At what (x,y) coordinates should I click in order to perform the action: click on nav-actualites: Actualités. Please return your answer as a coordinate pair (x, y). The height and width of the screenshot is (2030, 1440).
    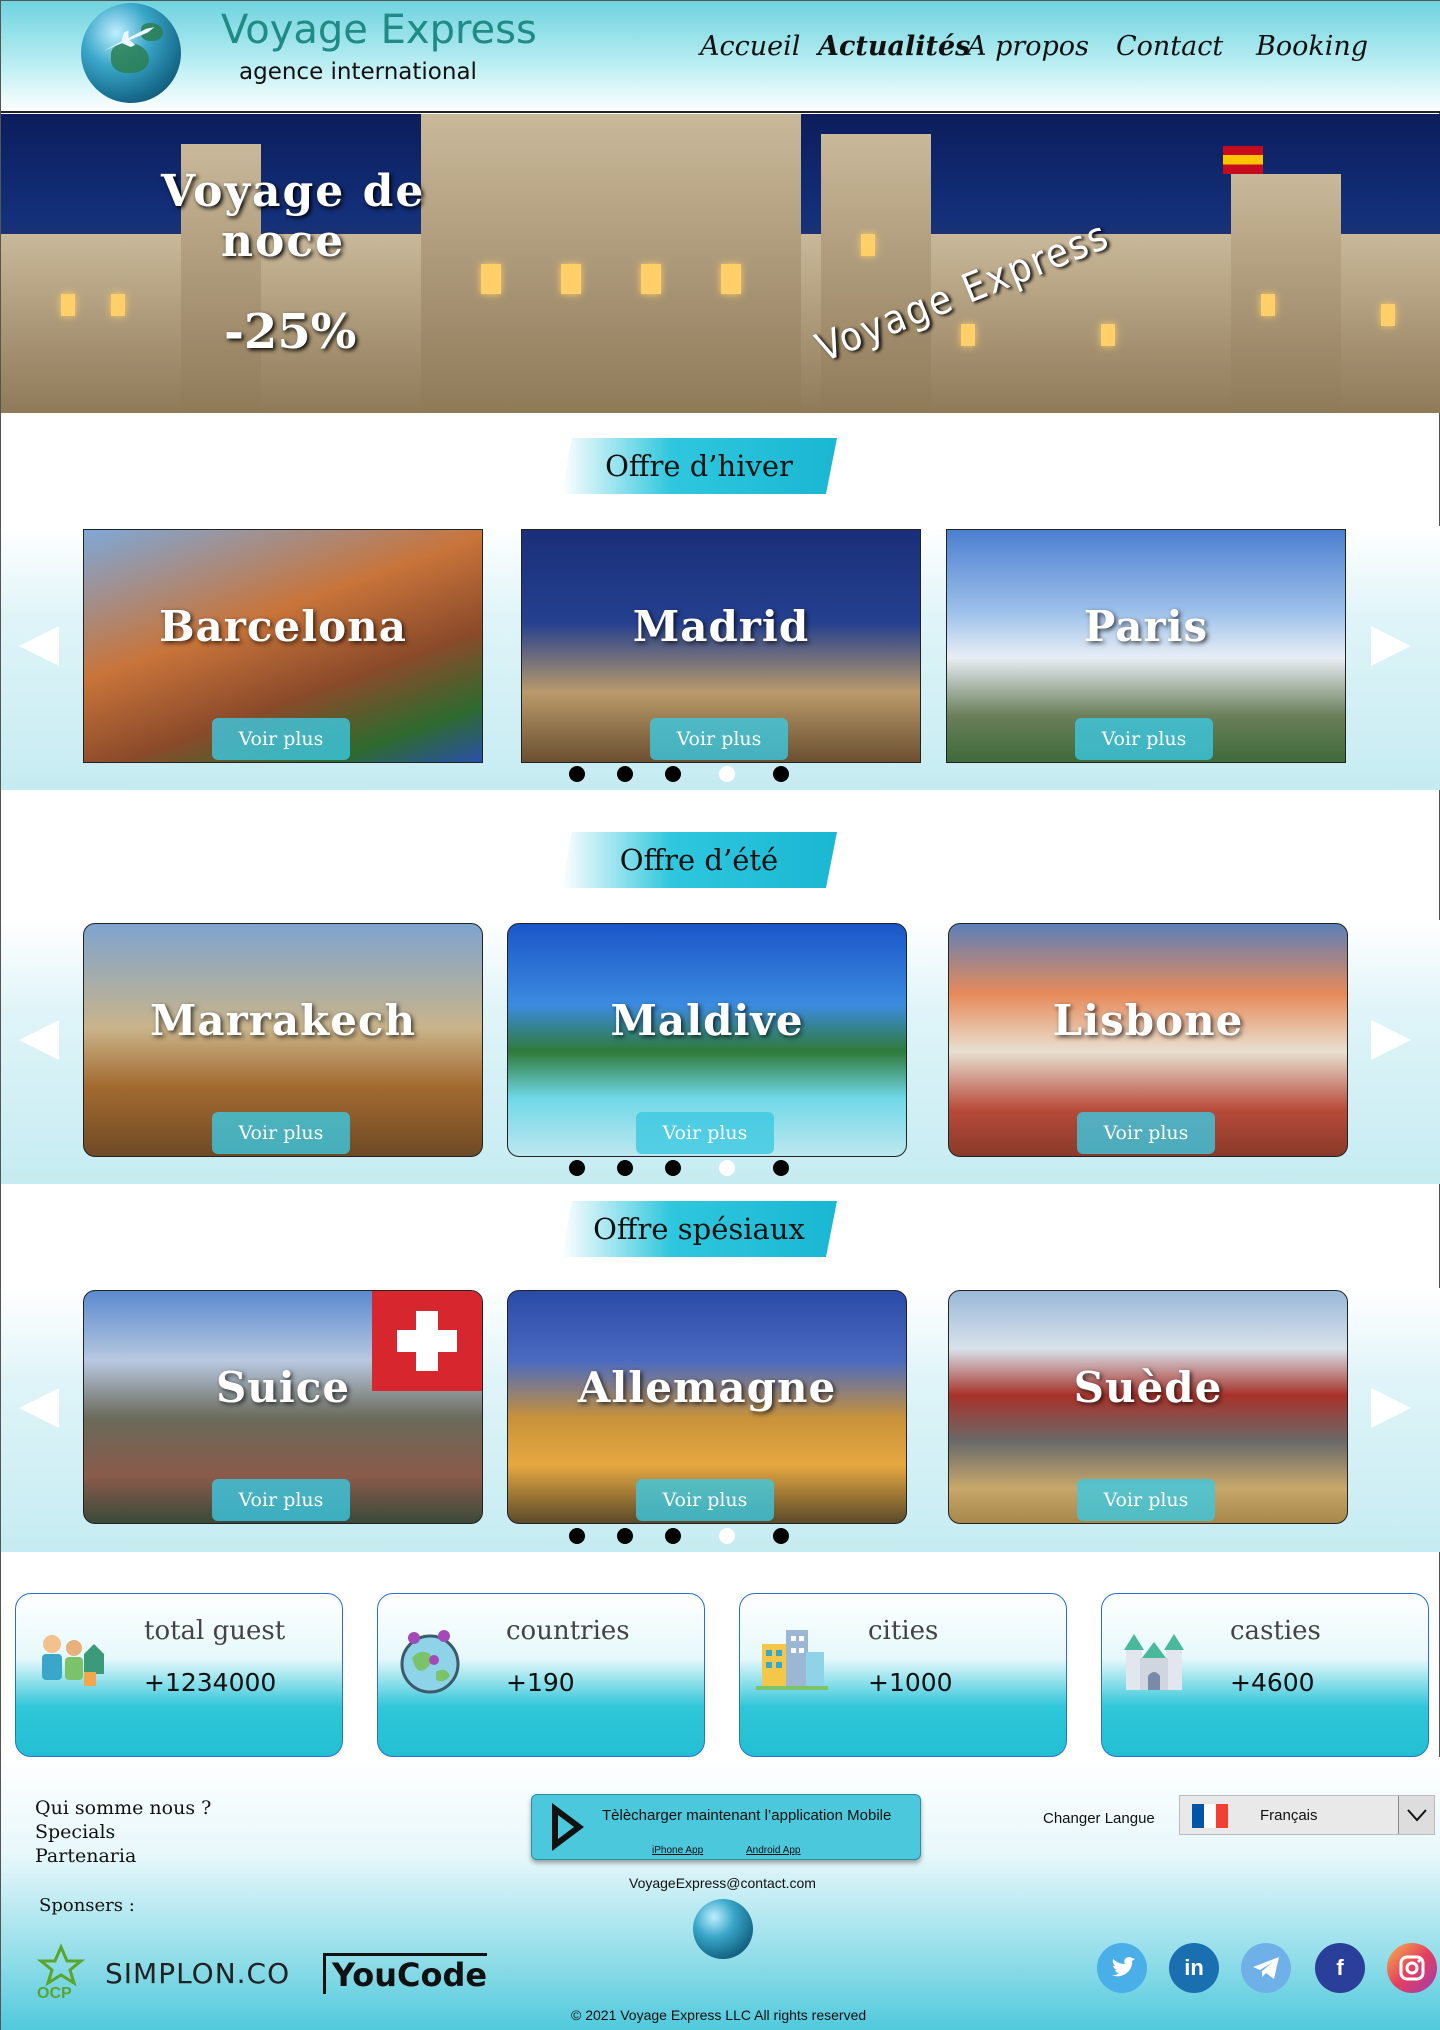
    Looking at the image, I should click on (894, 46).